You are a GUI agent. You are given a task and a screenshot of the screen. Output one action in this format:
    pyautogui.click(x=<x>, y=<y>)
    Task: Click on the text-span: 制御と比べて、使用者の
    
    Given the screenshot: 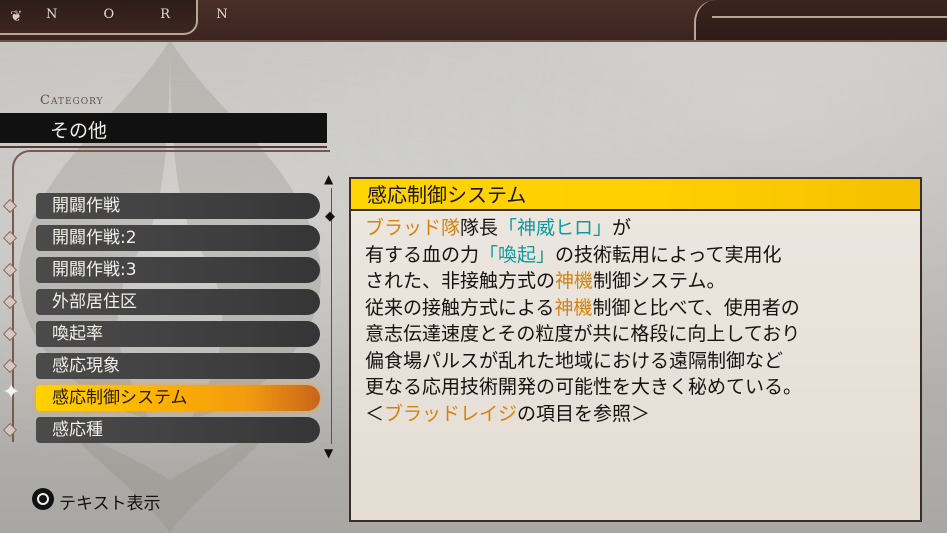 What is the action you would take?
    pyautogui.click(x=696, y=307)
    